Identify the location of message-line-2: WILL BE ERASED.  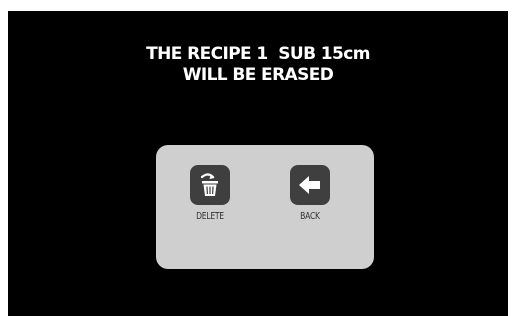
(258, 75).